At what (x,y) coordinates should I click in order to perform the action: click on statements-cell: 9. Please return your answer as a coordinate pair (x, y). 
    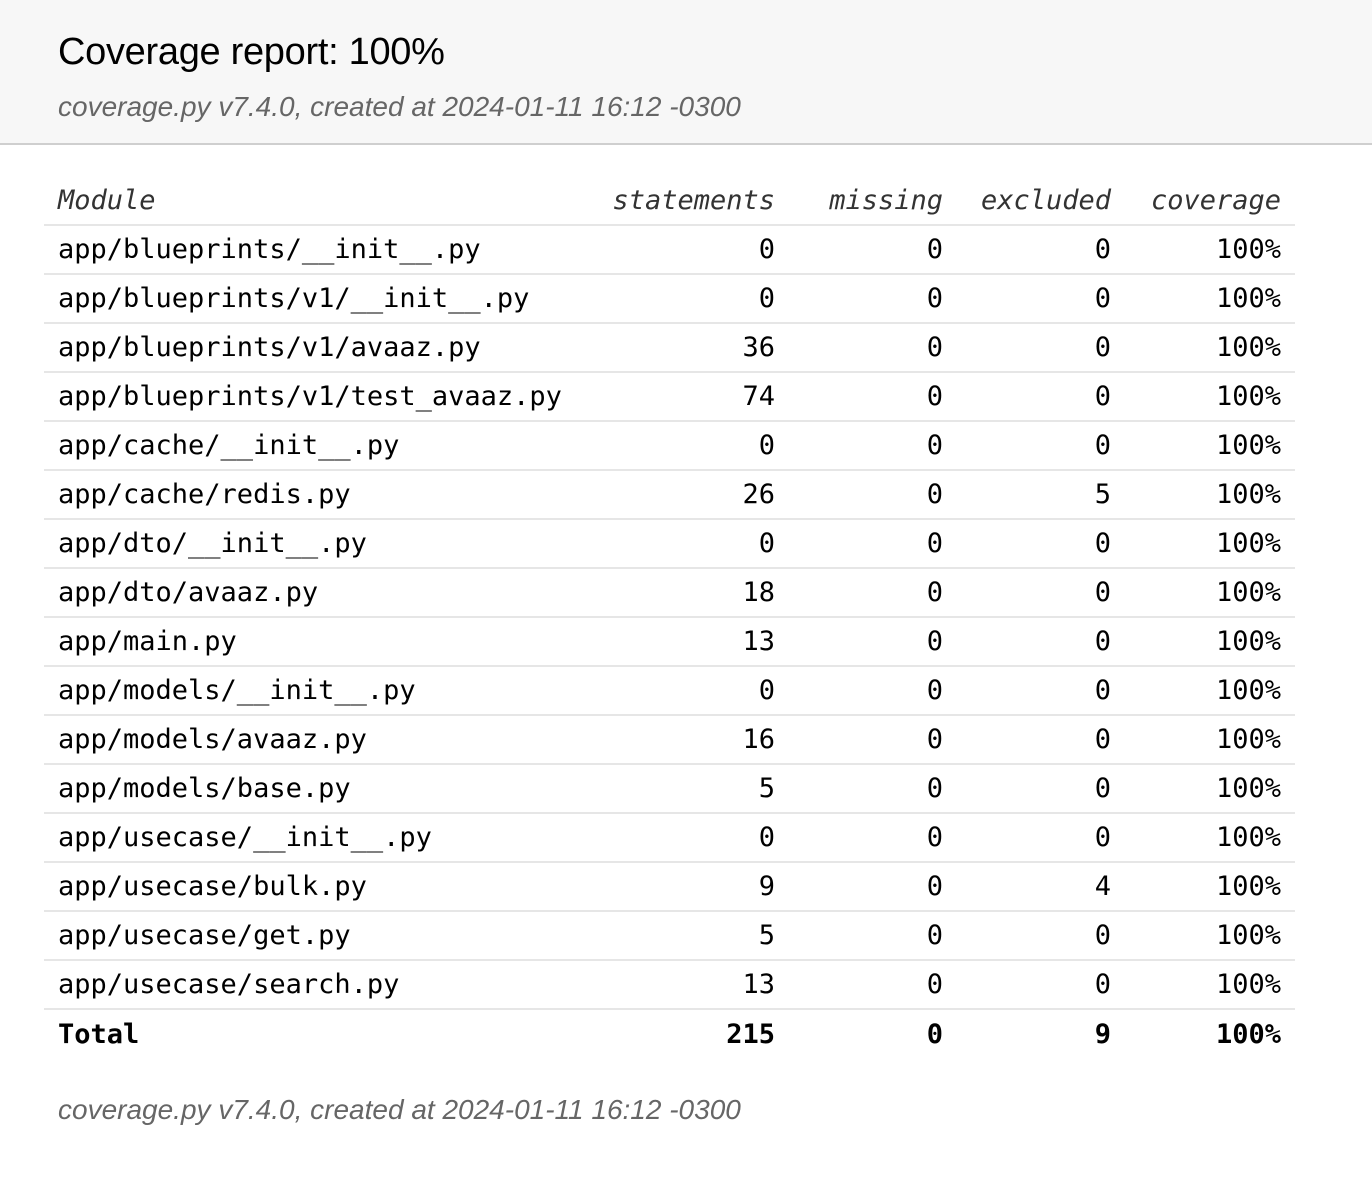
    Looking at the image, I should click on (692, 887).